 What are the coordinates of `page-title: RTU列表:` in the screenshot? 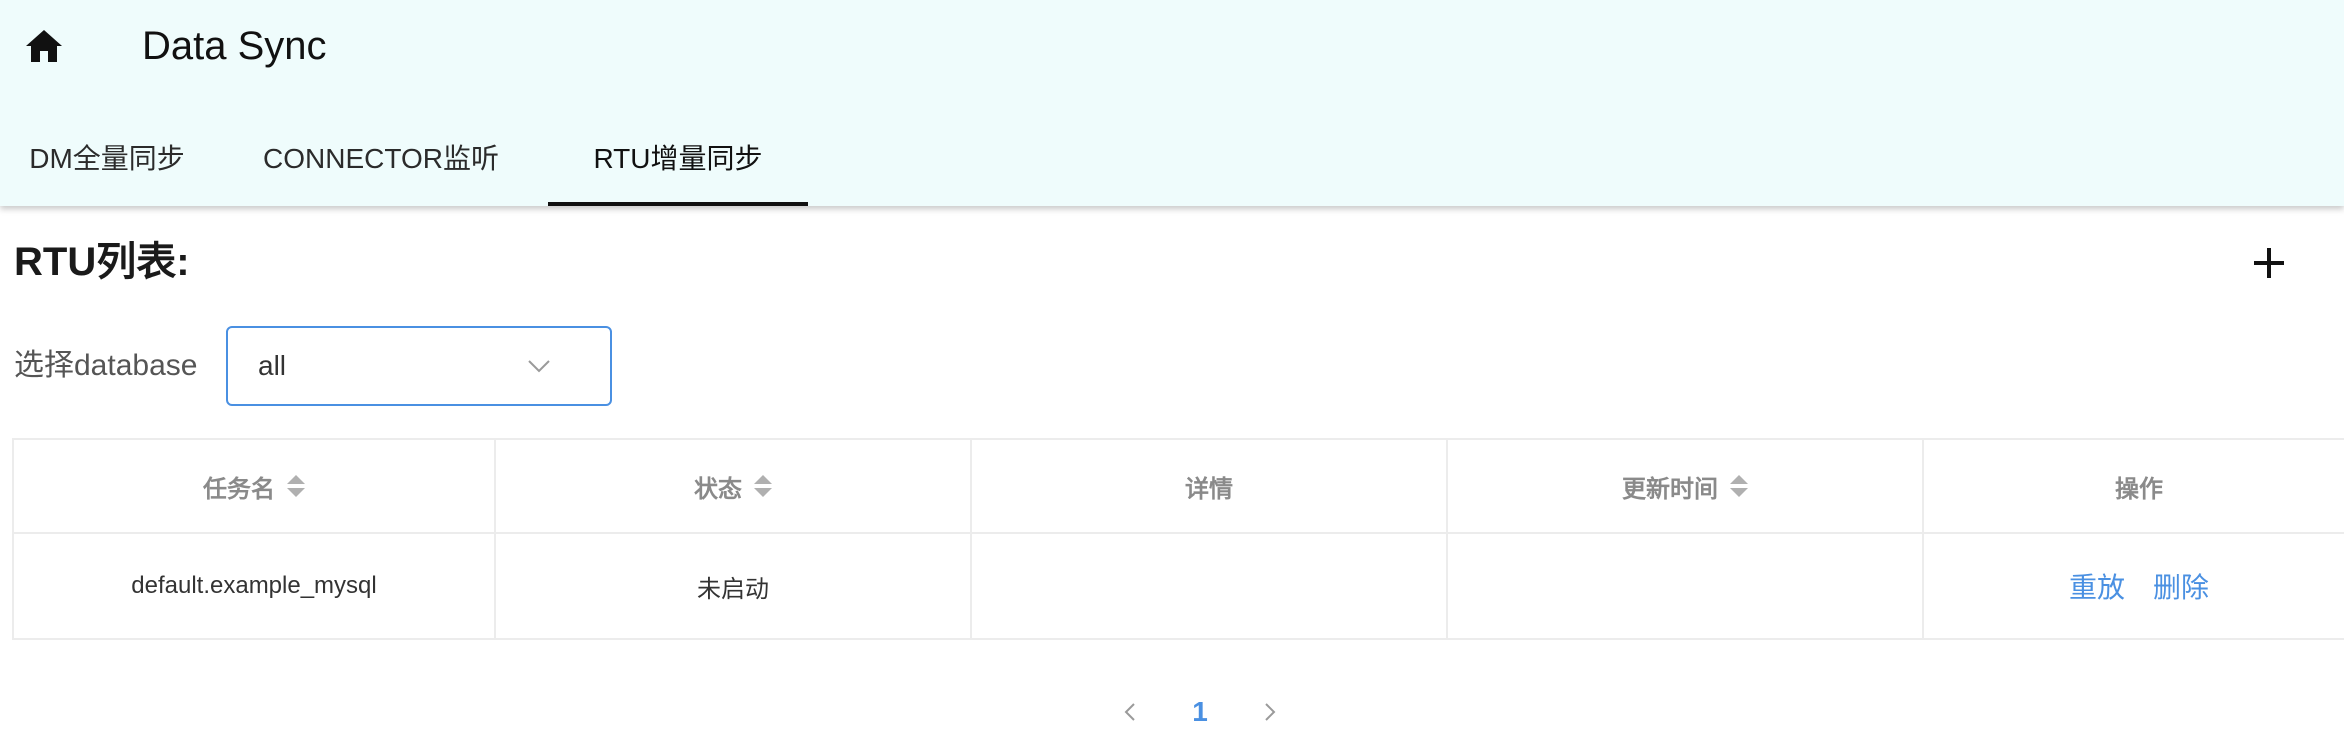 It's located at (102, 262).